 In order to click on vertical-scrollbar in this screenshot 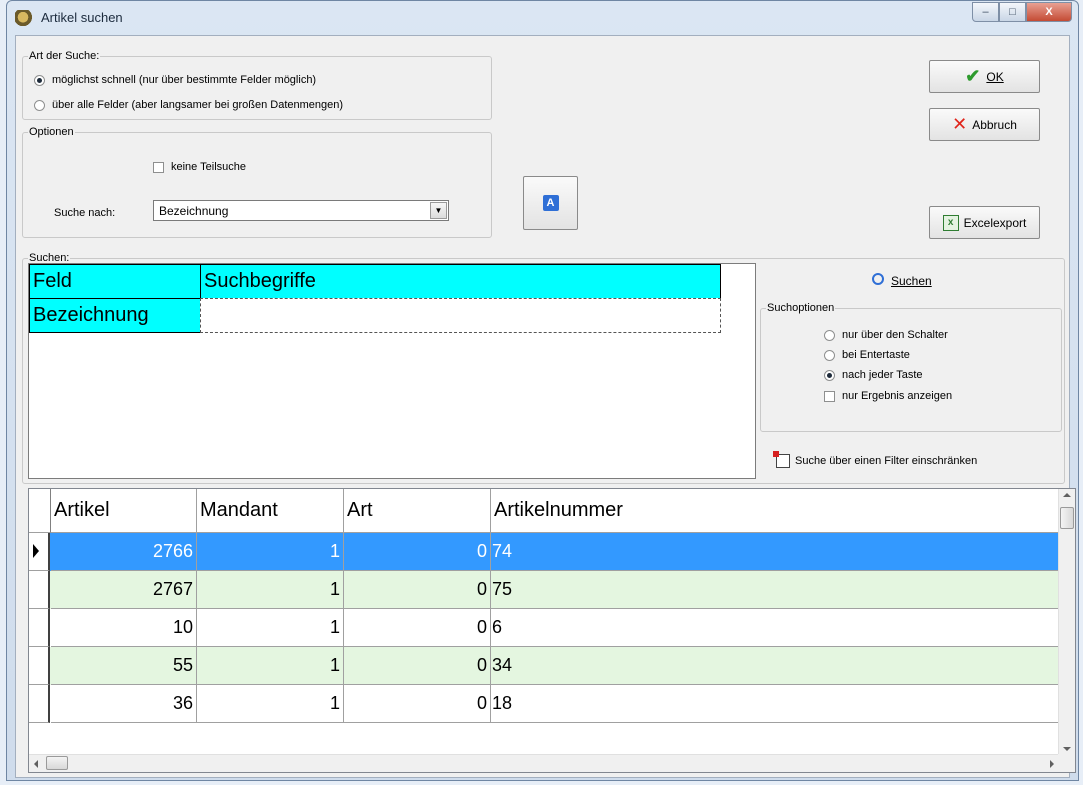, I will do `click(1066, 622)`.